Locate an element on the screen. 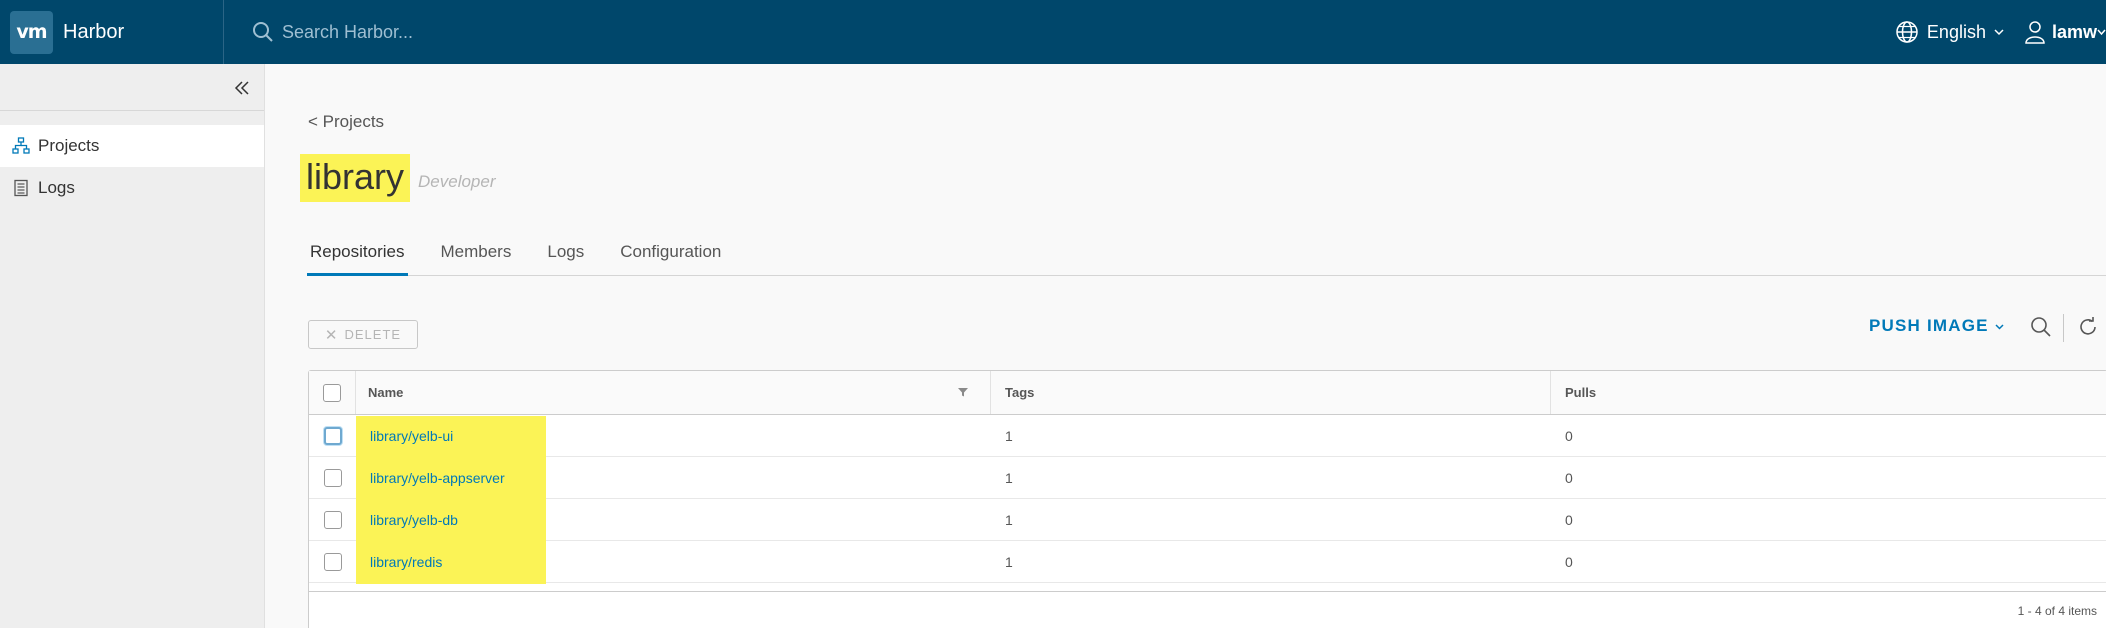  repo-link: library/yelb-ui is located at coordinates (411, 436).